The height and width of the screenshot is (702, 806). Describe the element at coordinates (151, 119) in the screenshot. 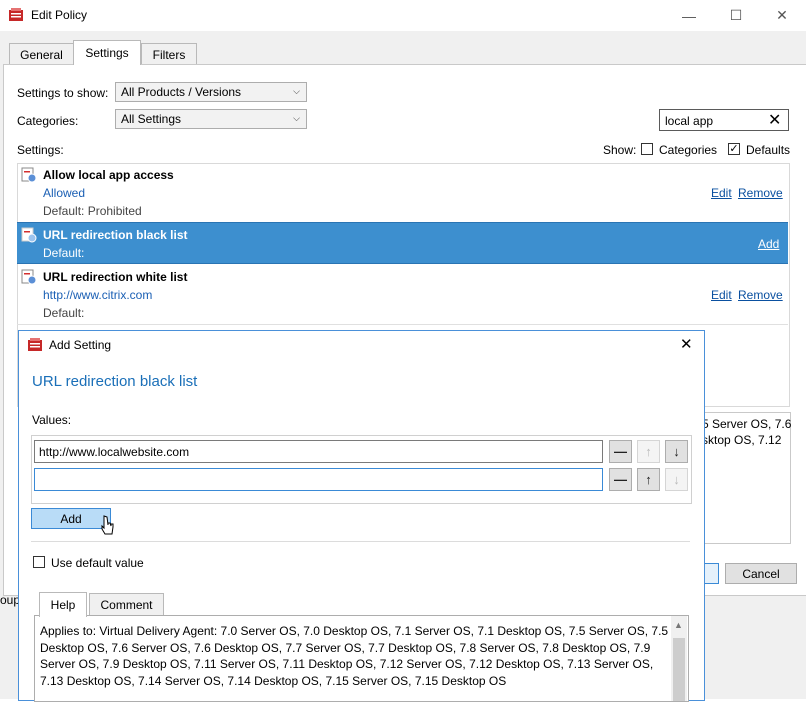

I see `categories-value: All Settings` at that location.